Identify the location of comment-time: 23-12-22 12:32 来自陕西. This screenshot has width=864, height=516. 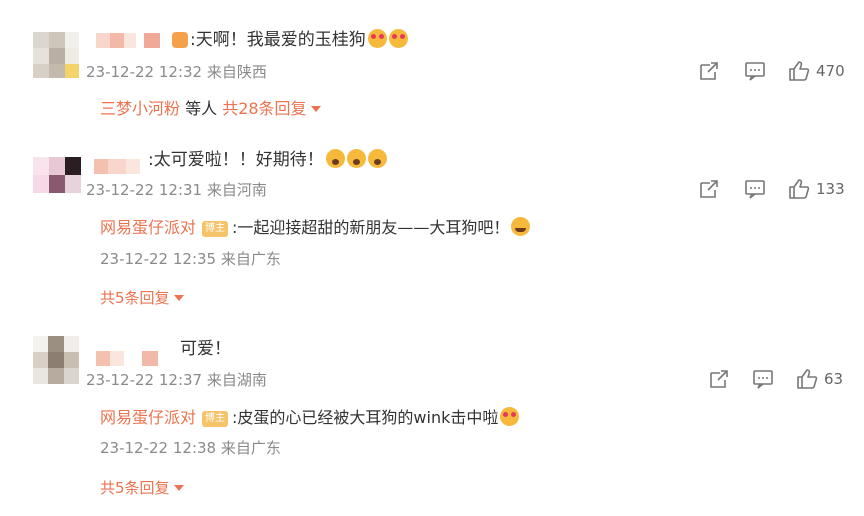
(176, 72).